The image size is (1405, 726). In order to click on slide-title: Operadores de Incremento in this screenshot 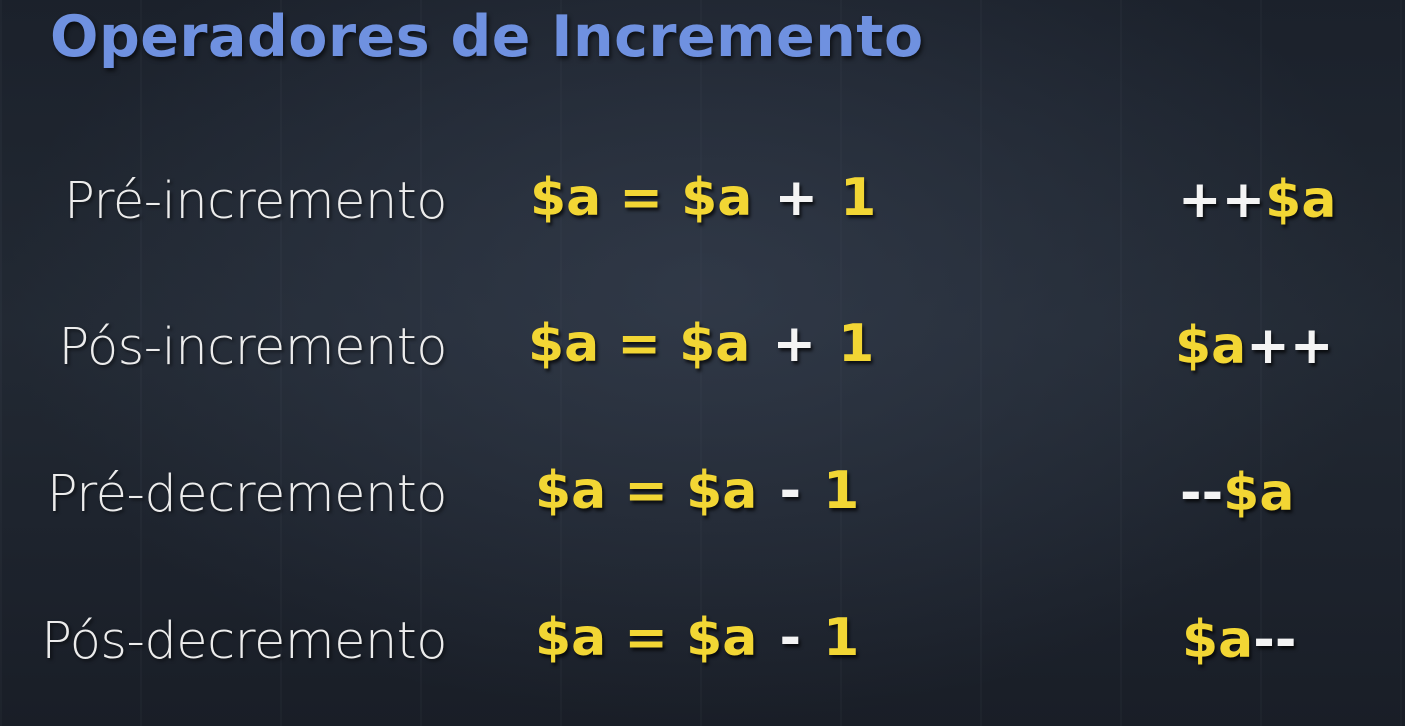, I will do `click(487, 37)`.